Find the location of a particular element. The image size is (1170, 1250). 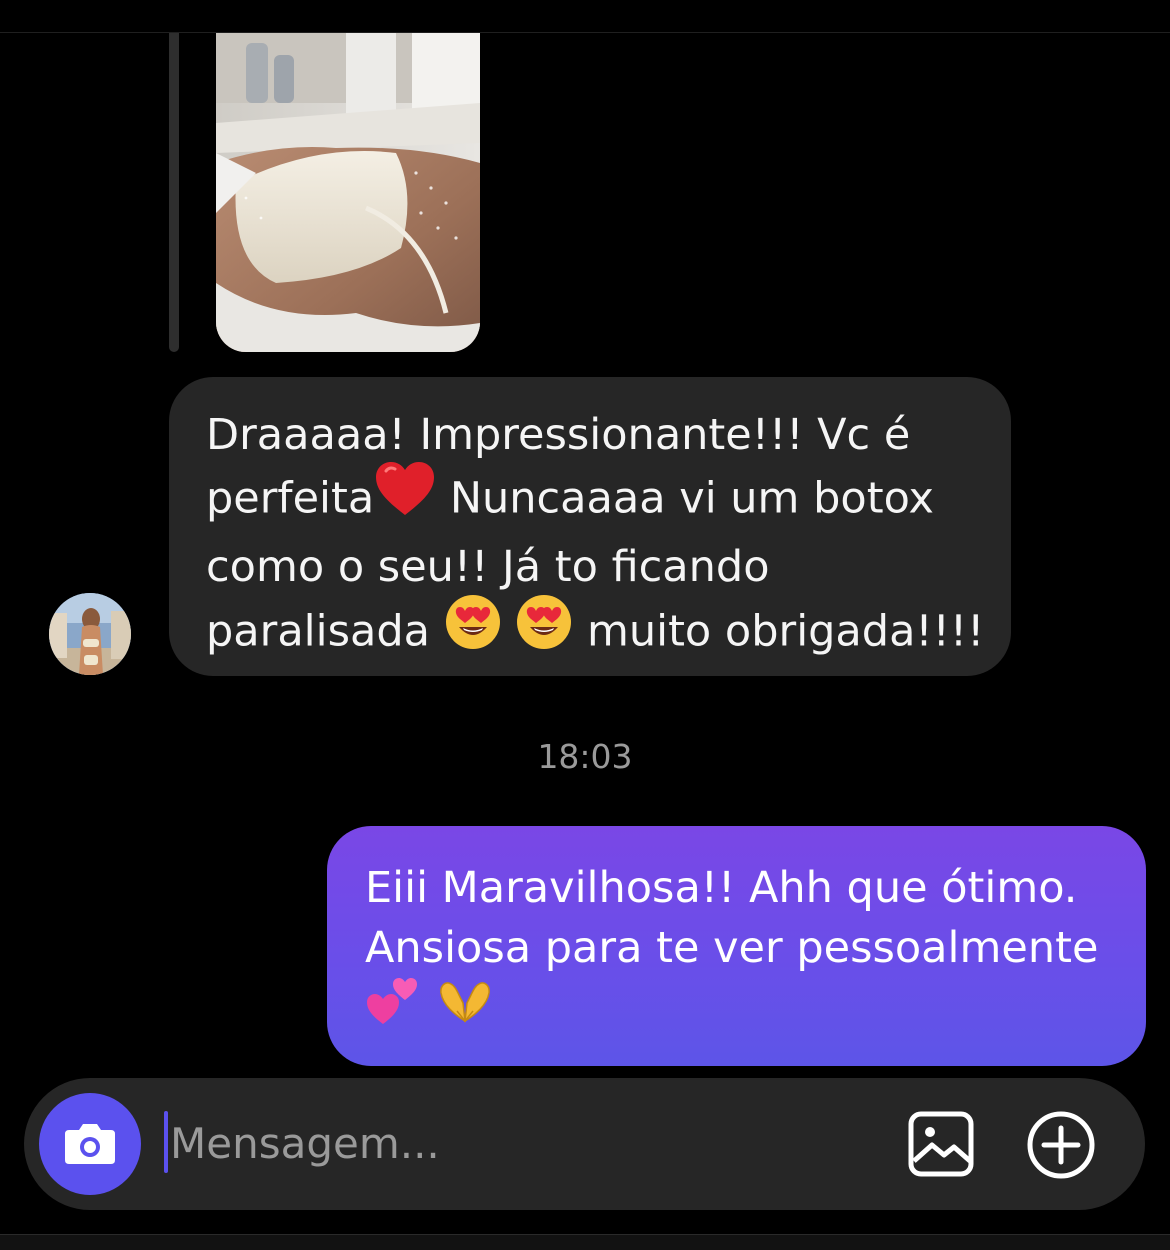

add-circle-icon is located at coordinates (1061, 1145).